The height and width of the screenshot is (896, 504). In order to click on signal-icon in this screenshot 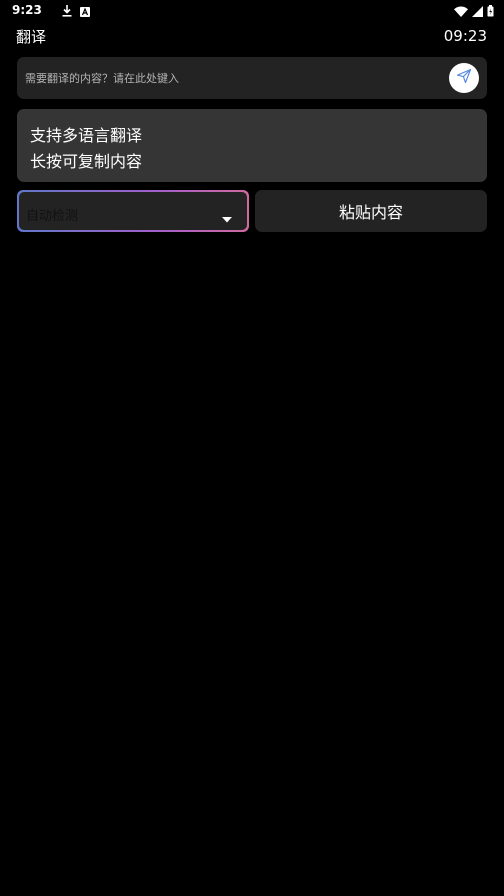, I will do `click(477, 11)`.